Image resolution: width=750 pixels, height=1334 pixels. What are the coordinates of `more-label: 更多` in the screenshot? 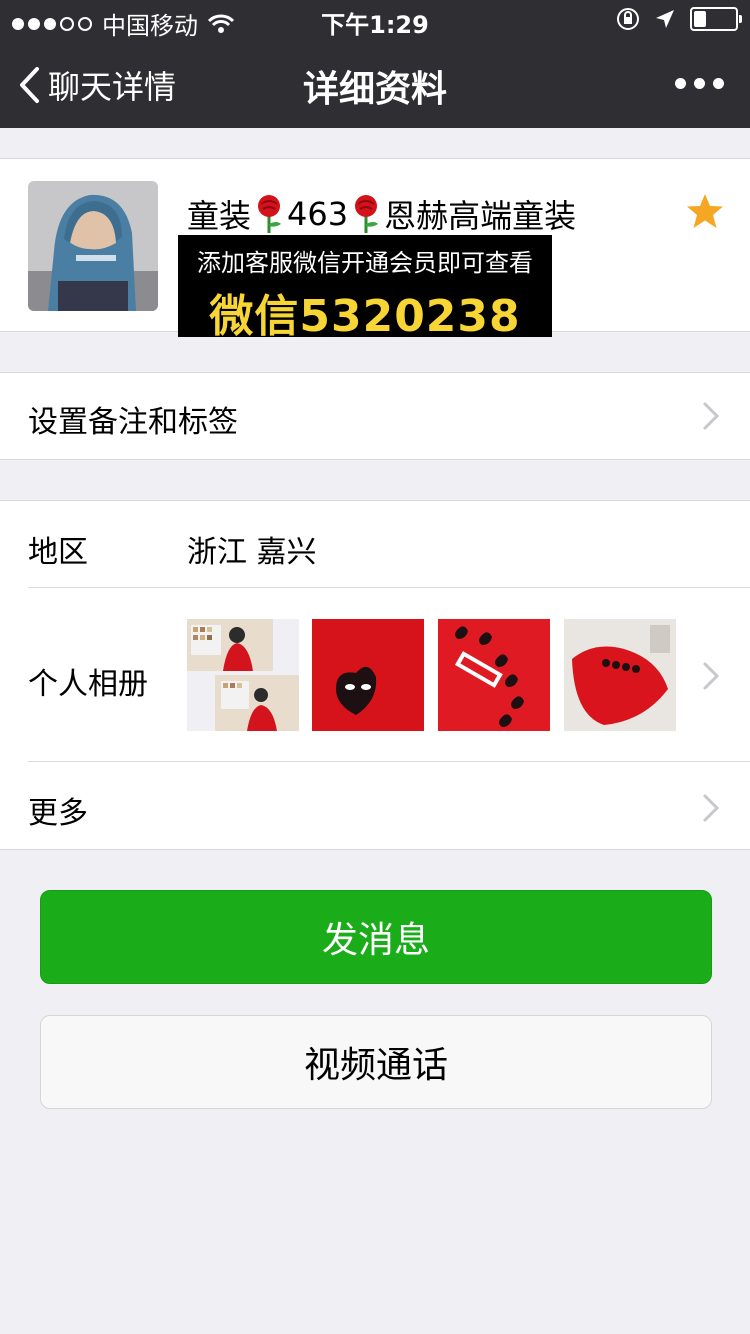 It's located at (58, 813).